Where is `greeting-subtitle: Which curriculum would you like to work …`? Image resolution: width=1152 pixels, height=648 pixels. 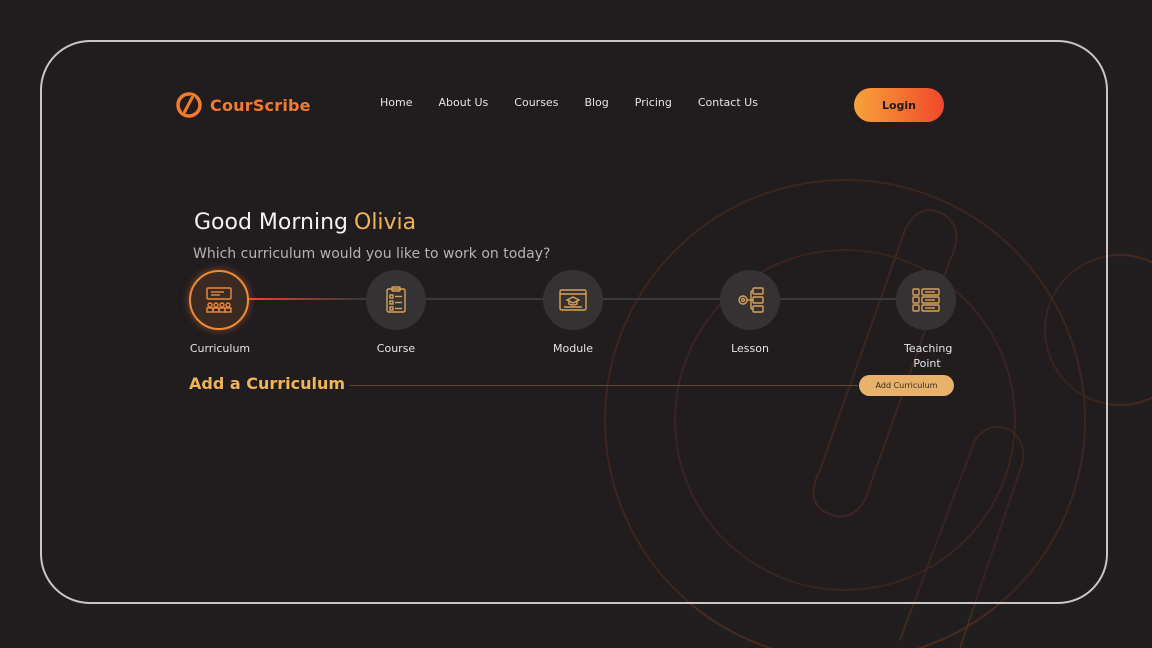 greeting-subtitle: Which curriculum would you like to work … is located at coordinates (372, 254).